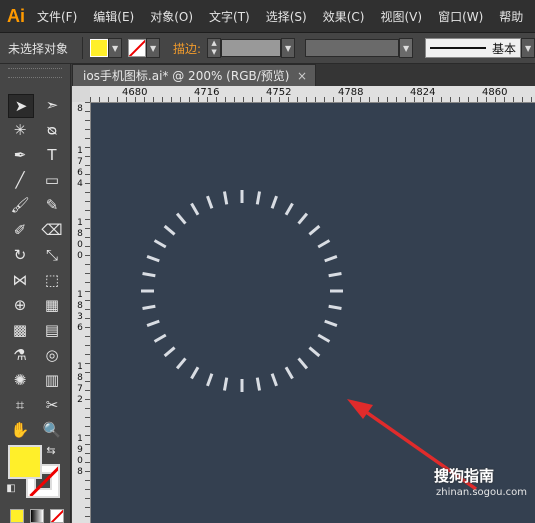  What do you see at coordinates (52, 155) in the screenshot?
I see `type-tool-icon: T` at bounding box center [52, 155].